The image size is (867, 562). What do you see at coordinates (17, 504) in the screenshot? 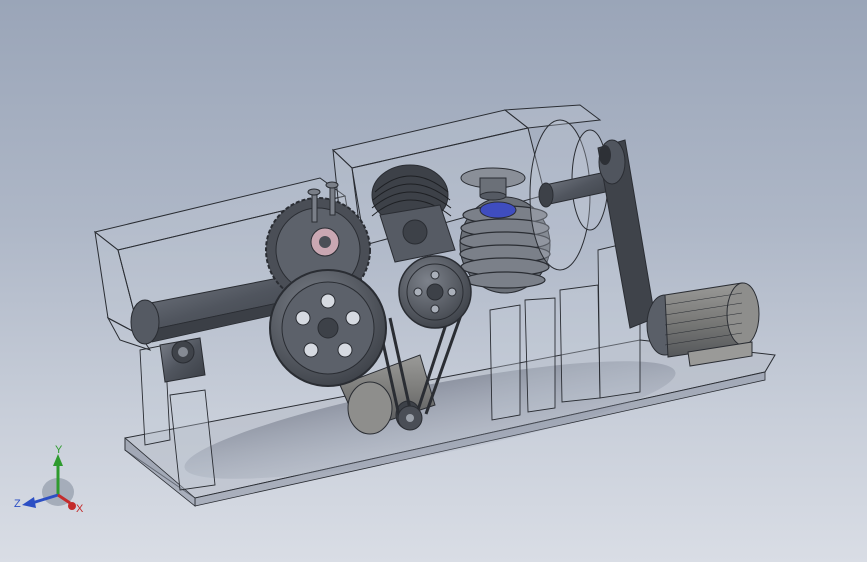
I see `z-axis-label: Z` at bounding box center [17, 504].